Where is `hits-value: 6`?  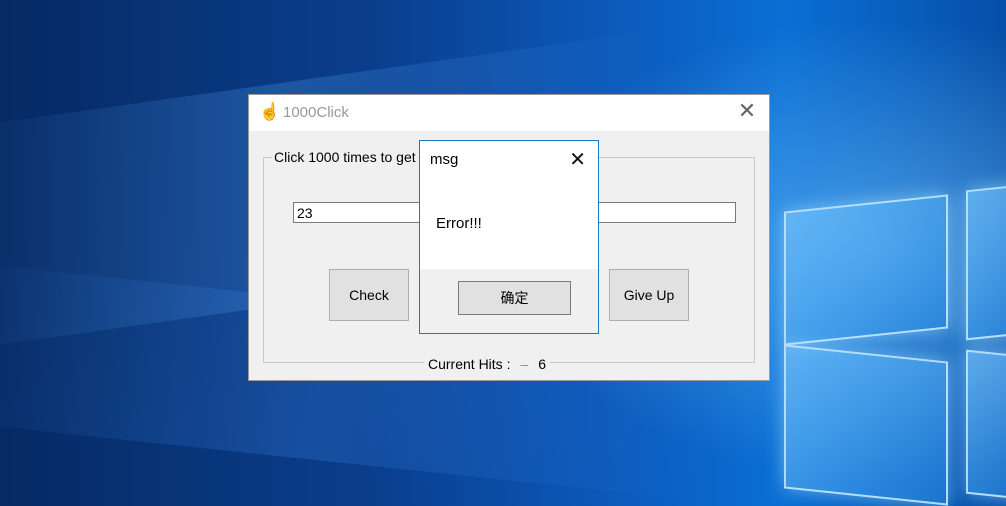 hits-value: 6 is located at coordinates (542, 364).